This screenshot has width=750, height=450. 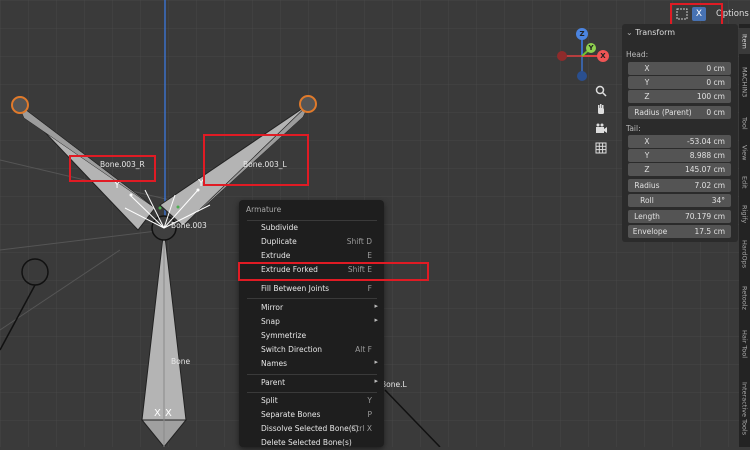 I want to click on head-label: Head:, so click(x=637, y=54).